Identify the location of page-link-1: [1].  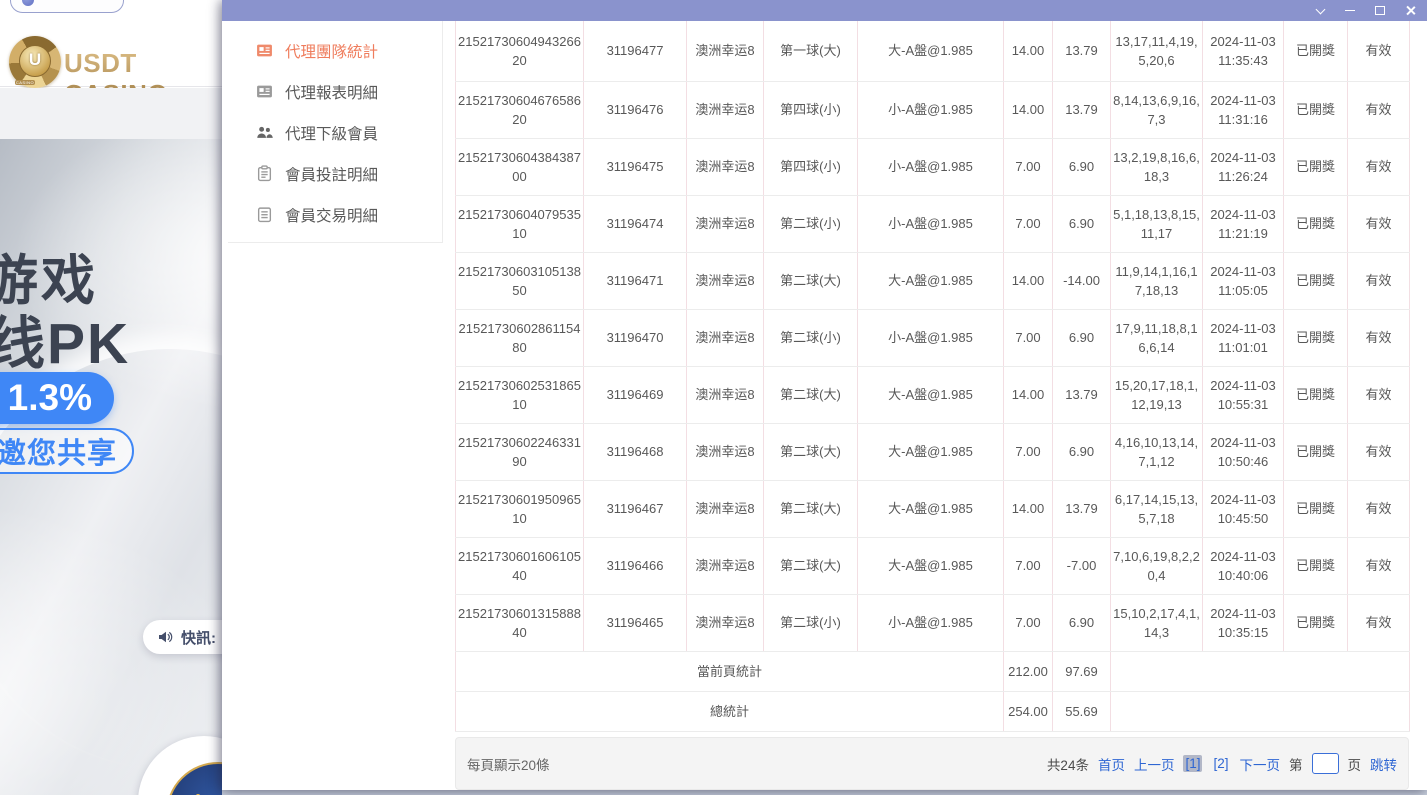
(1193, 763).